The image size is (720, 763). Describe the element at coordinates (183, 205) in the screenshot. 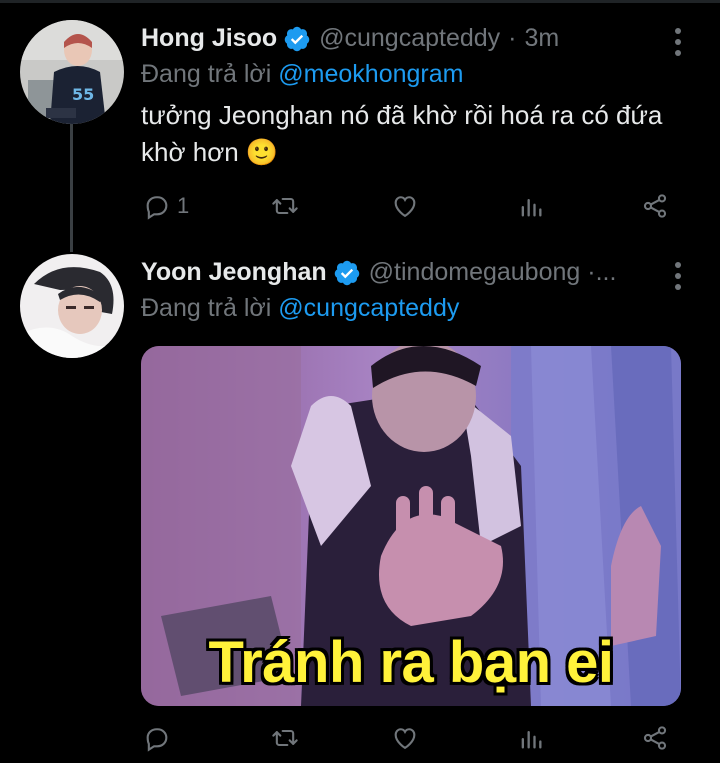

I see `reply-count: 1` at that location.